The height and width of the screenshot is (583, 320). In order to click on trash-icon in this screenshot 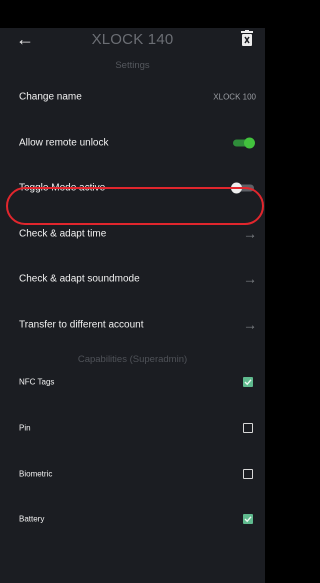, I will do `click(247, 38)`.